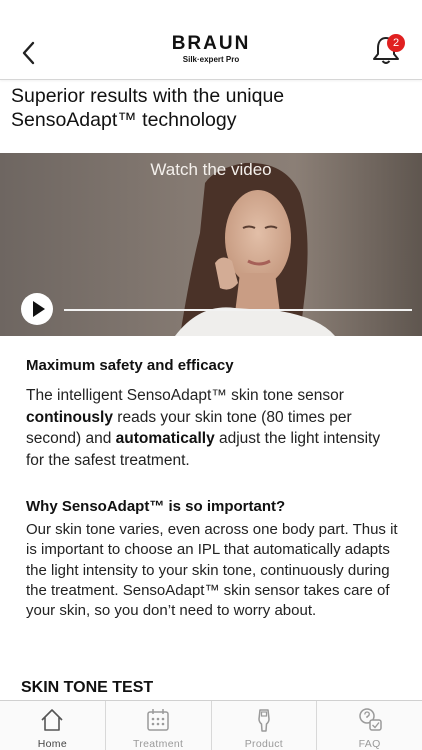  I want to click on play-button, so click(37, 309).